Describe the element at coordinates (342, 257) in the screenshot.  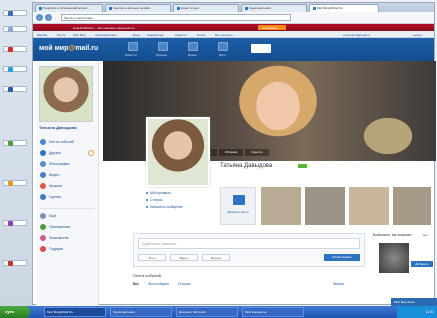
I see `publish-button: Опубликовать` at that location.